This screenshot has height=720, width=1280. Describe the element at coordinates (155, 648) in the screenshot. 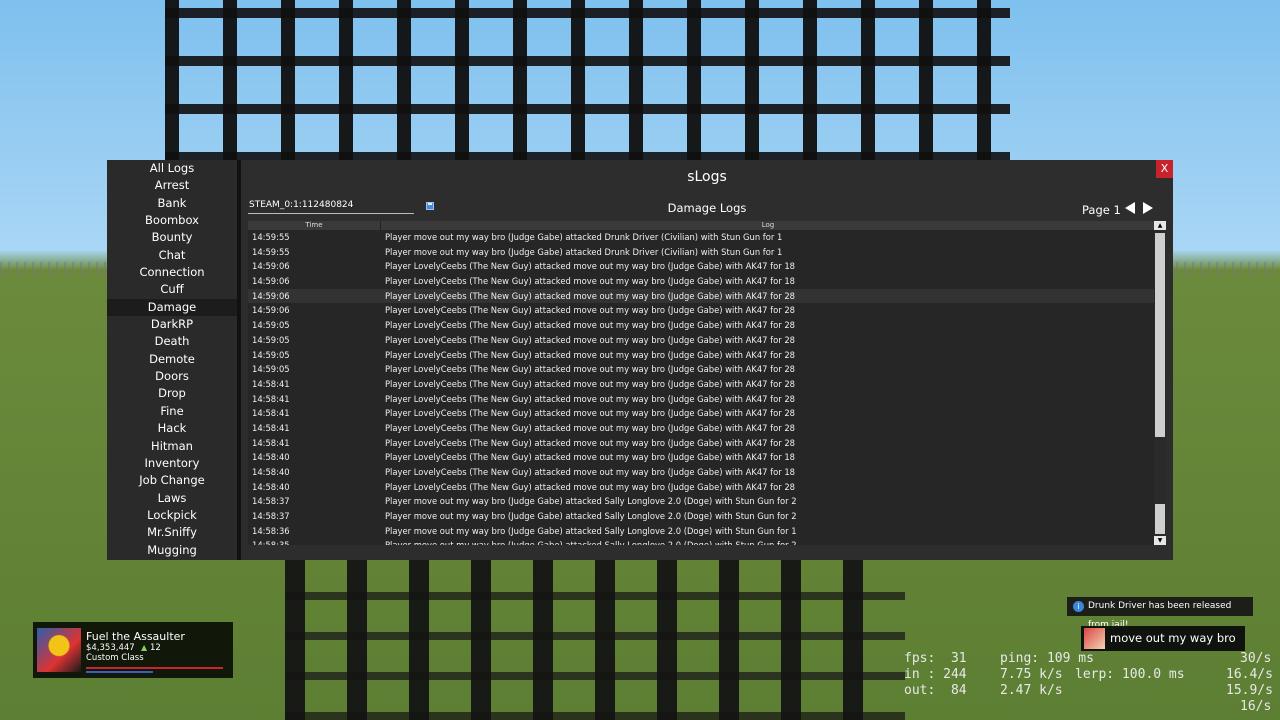

I see `player-level: 12` at that location.